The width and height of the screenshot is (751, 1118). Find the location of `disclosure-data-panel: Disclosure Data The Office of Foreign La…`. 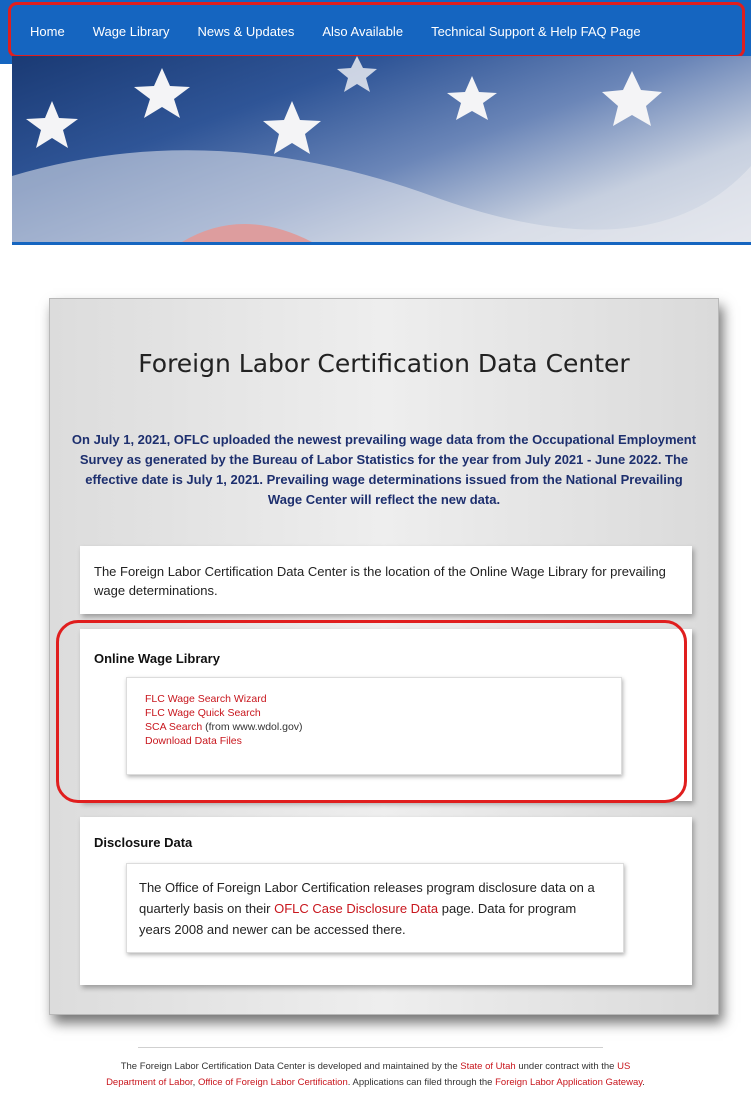

disclosure-data-panel: Disclosure Data The Office of Foreign La… is located at coordinates (386, 901).